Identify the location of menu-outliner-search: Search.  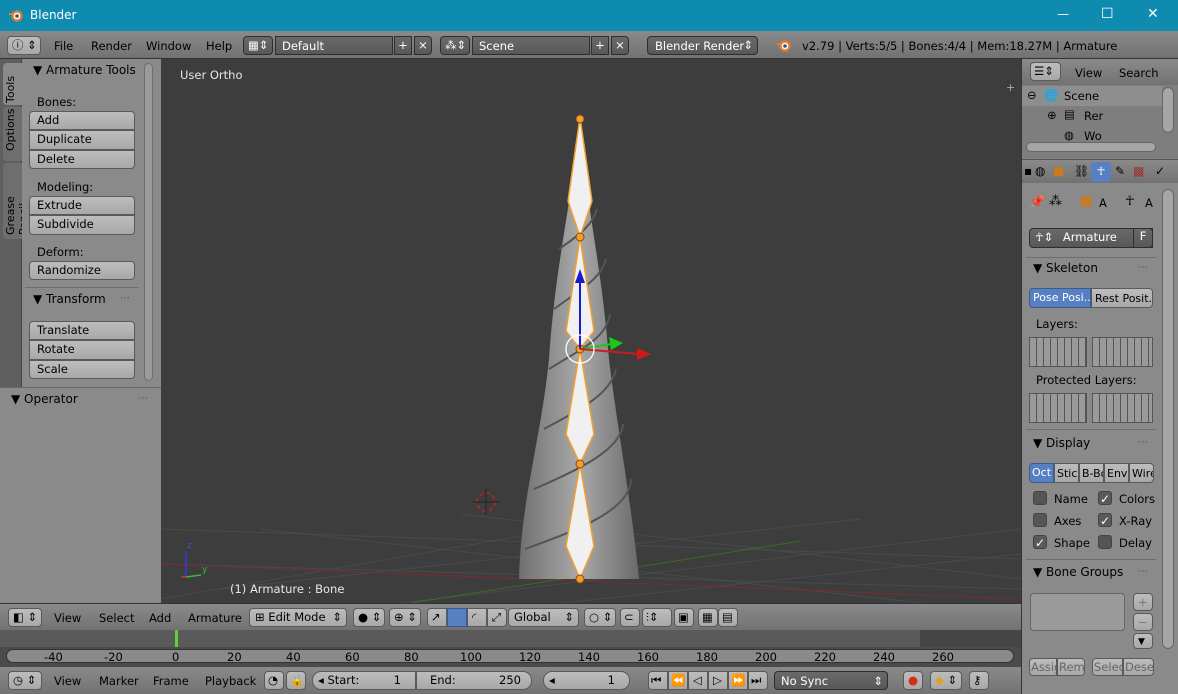
(1139, 73).